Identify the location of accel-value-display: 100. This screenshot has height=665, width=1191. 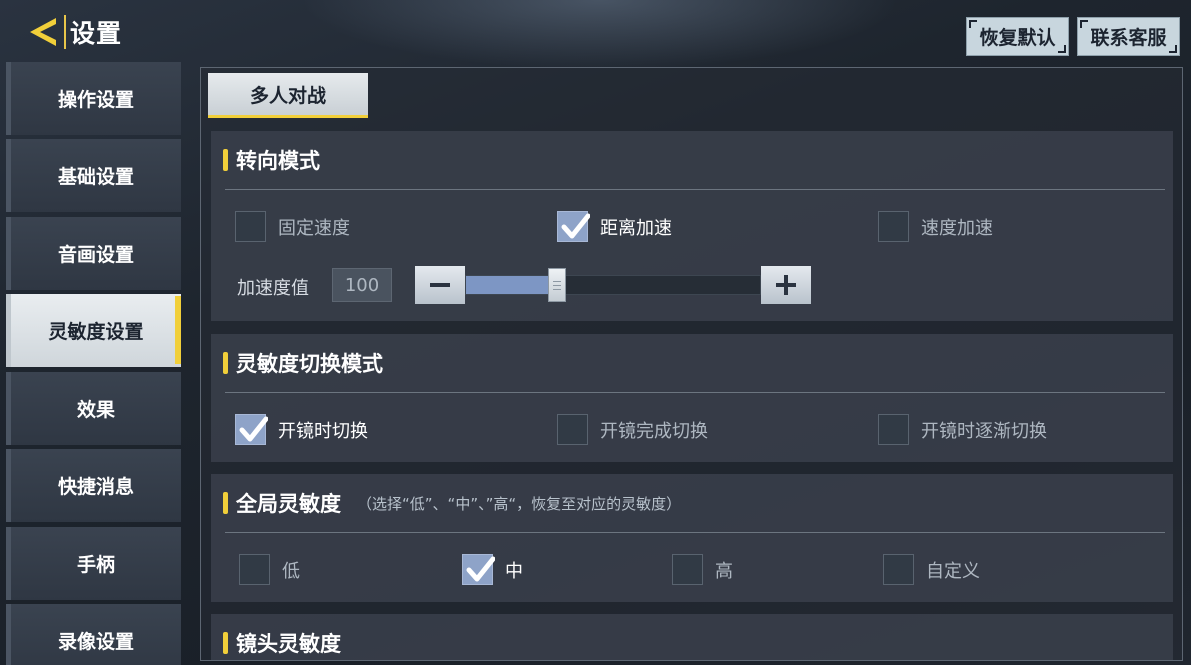
(362, 285).